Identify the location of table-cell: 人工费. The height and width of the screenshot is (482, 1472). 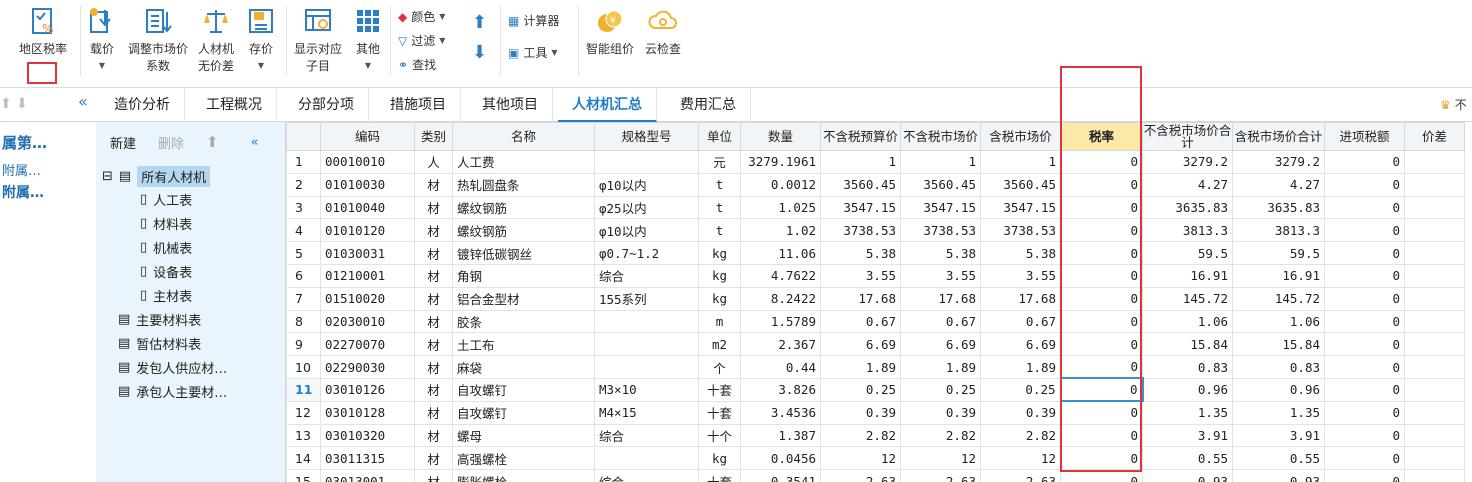
(523, 162).